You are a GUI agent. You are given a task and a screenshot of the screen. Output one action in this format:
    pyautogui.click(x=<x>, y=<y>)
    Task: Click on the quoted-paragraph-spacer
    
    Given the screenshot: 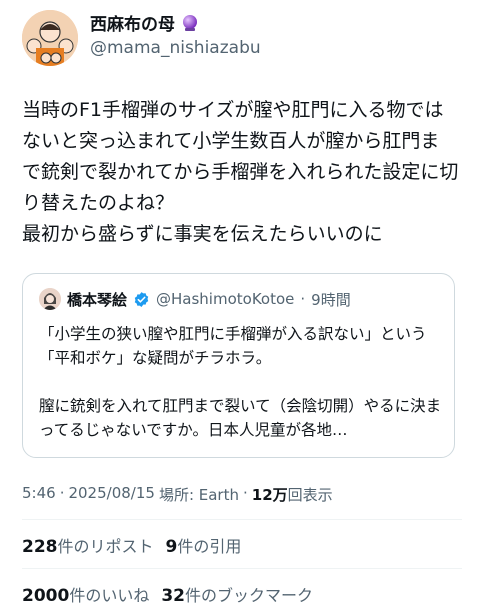 What is the action you would take?
    pyautogui.click(x=244, y=382)
    